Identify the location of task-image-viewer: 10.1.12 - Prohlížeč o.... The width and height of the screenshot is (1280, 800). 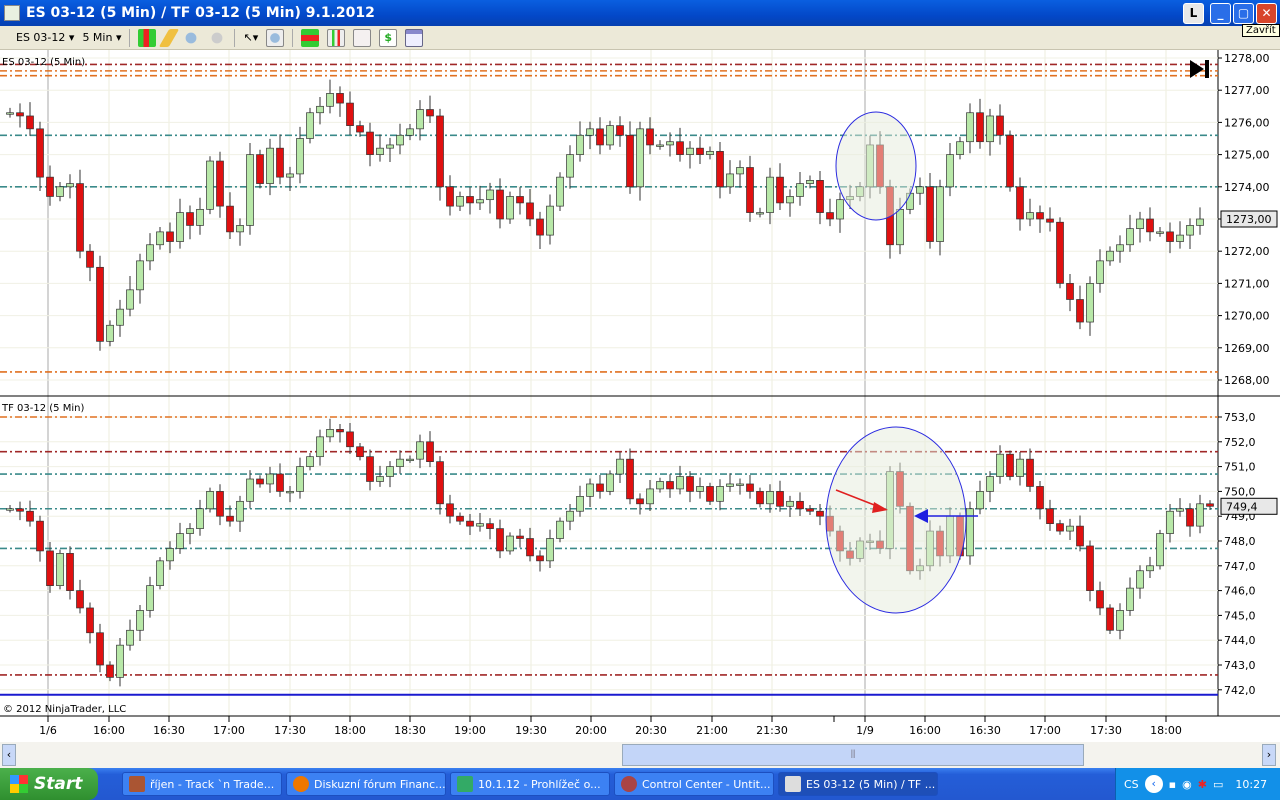
(530, 784).